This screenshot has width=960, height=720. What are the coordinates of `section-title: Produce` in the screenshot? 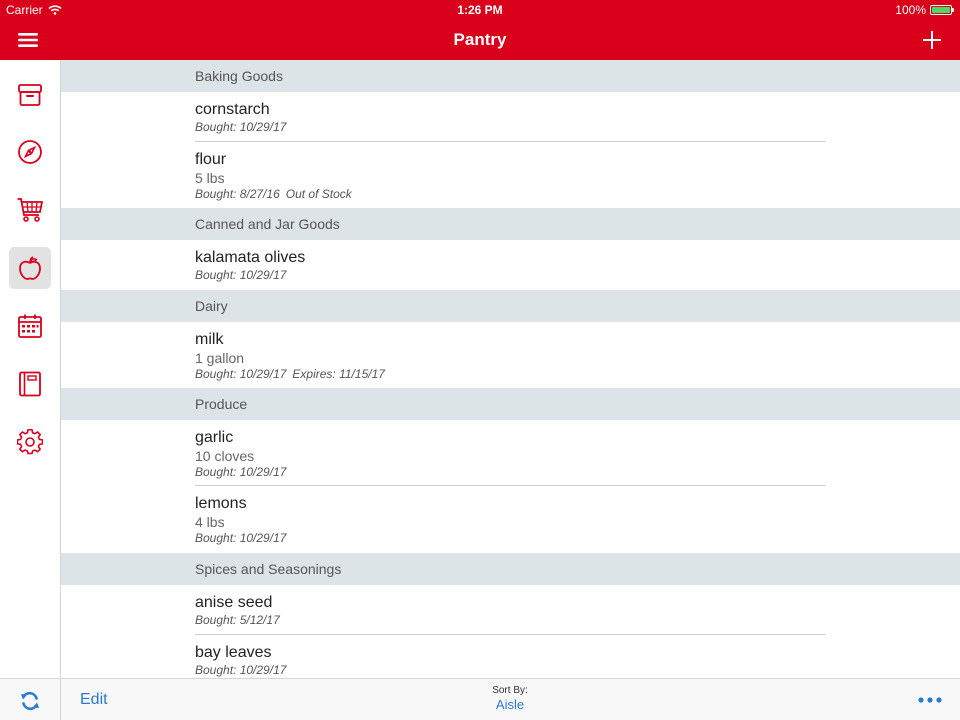 It's located at (221, 404).